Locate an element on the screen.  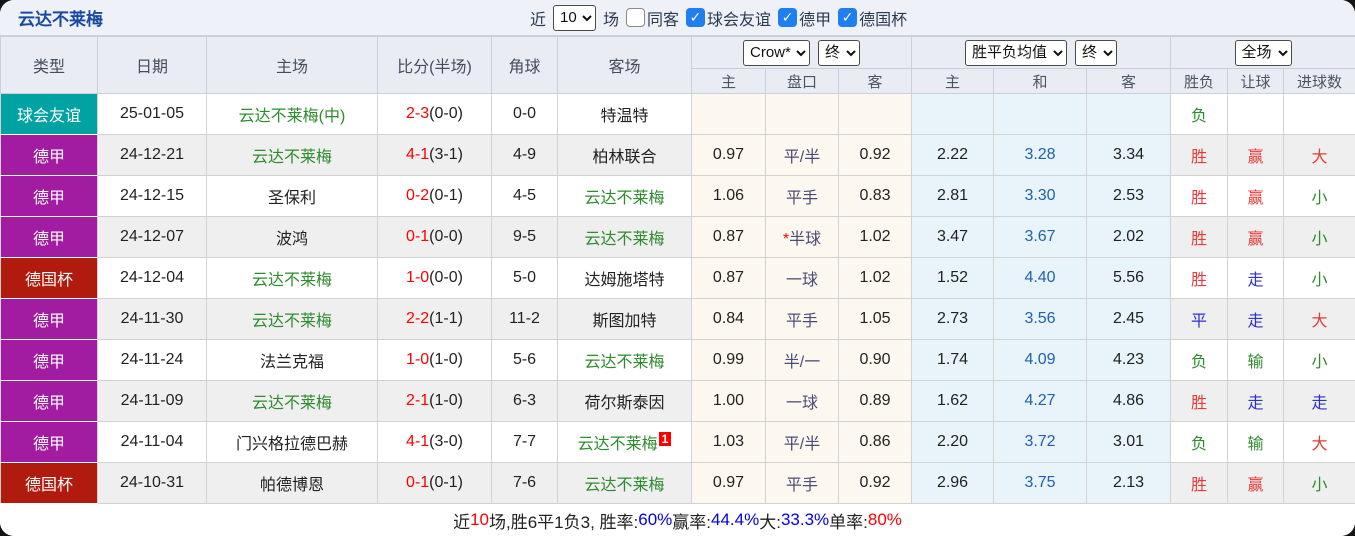
home-team: 云达不莱梅(中) is located at coordinates (292, 114).